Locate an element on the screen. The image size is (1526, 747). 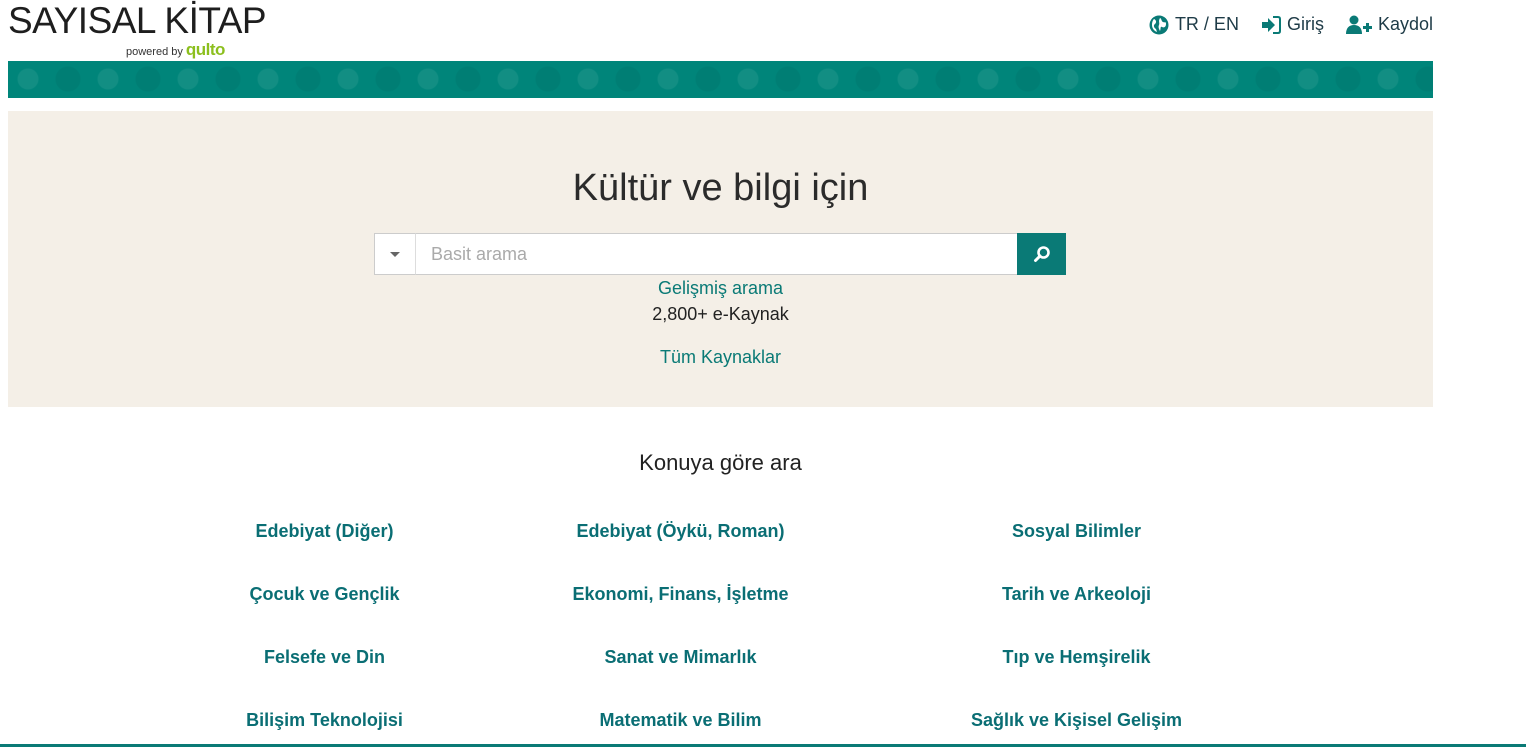
subject-link: Tarih ve Arkeoloji is located at coordinates (1077, 594).